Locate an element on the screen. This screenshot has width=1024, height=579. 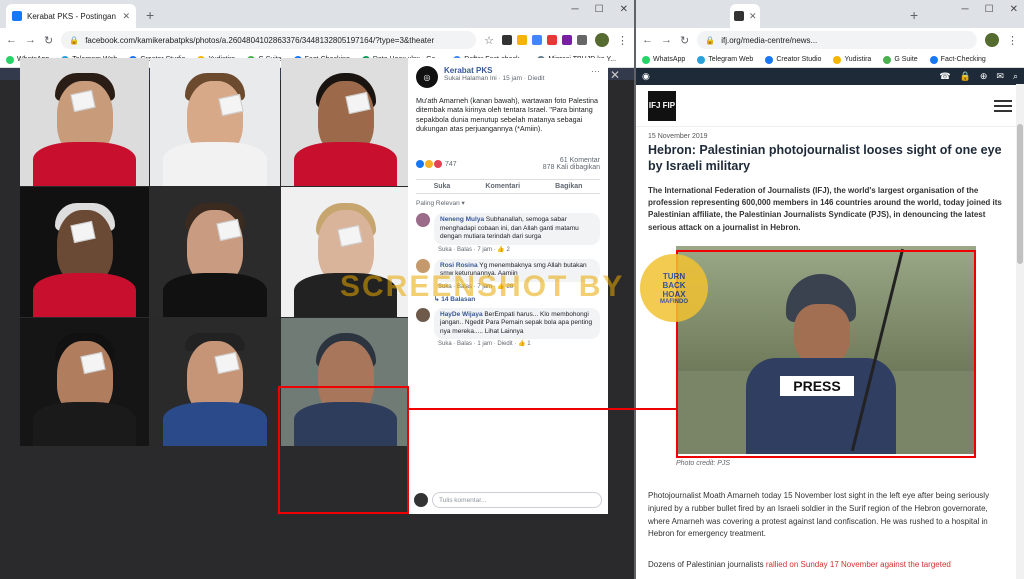
page-avatar: ◎ is located at coordinates (427, 77).